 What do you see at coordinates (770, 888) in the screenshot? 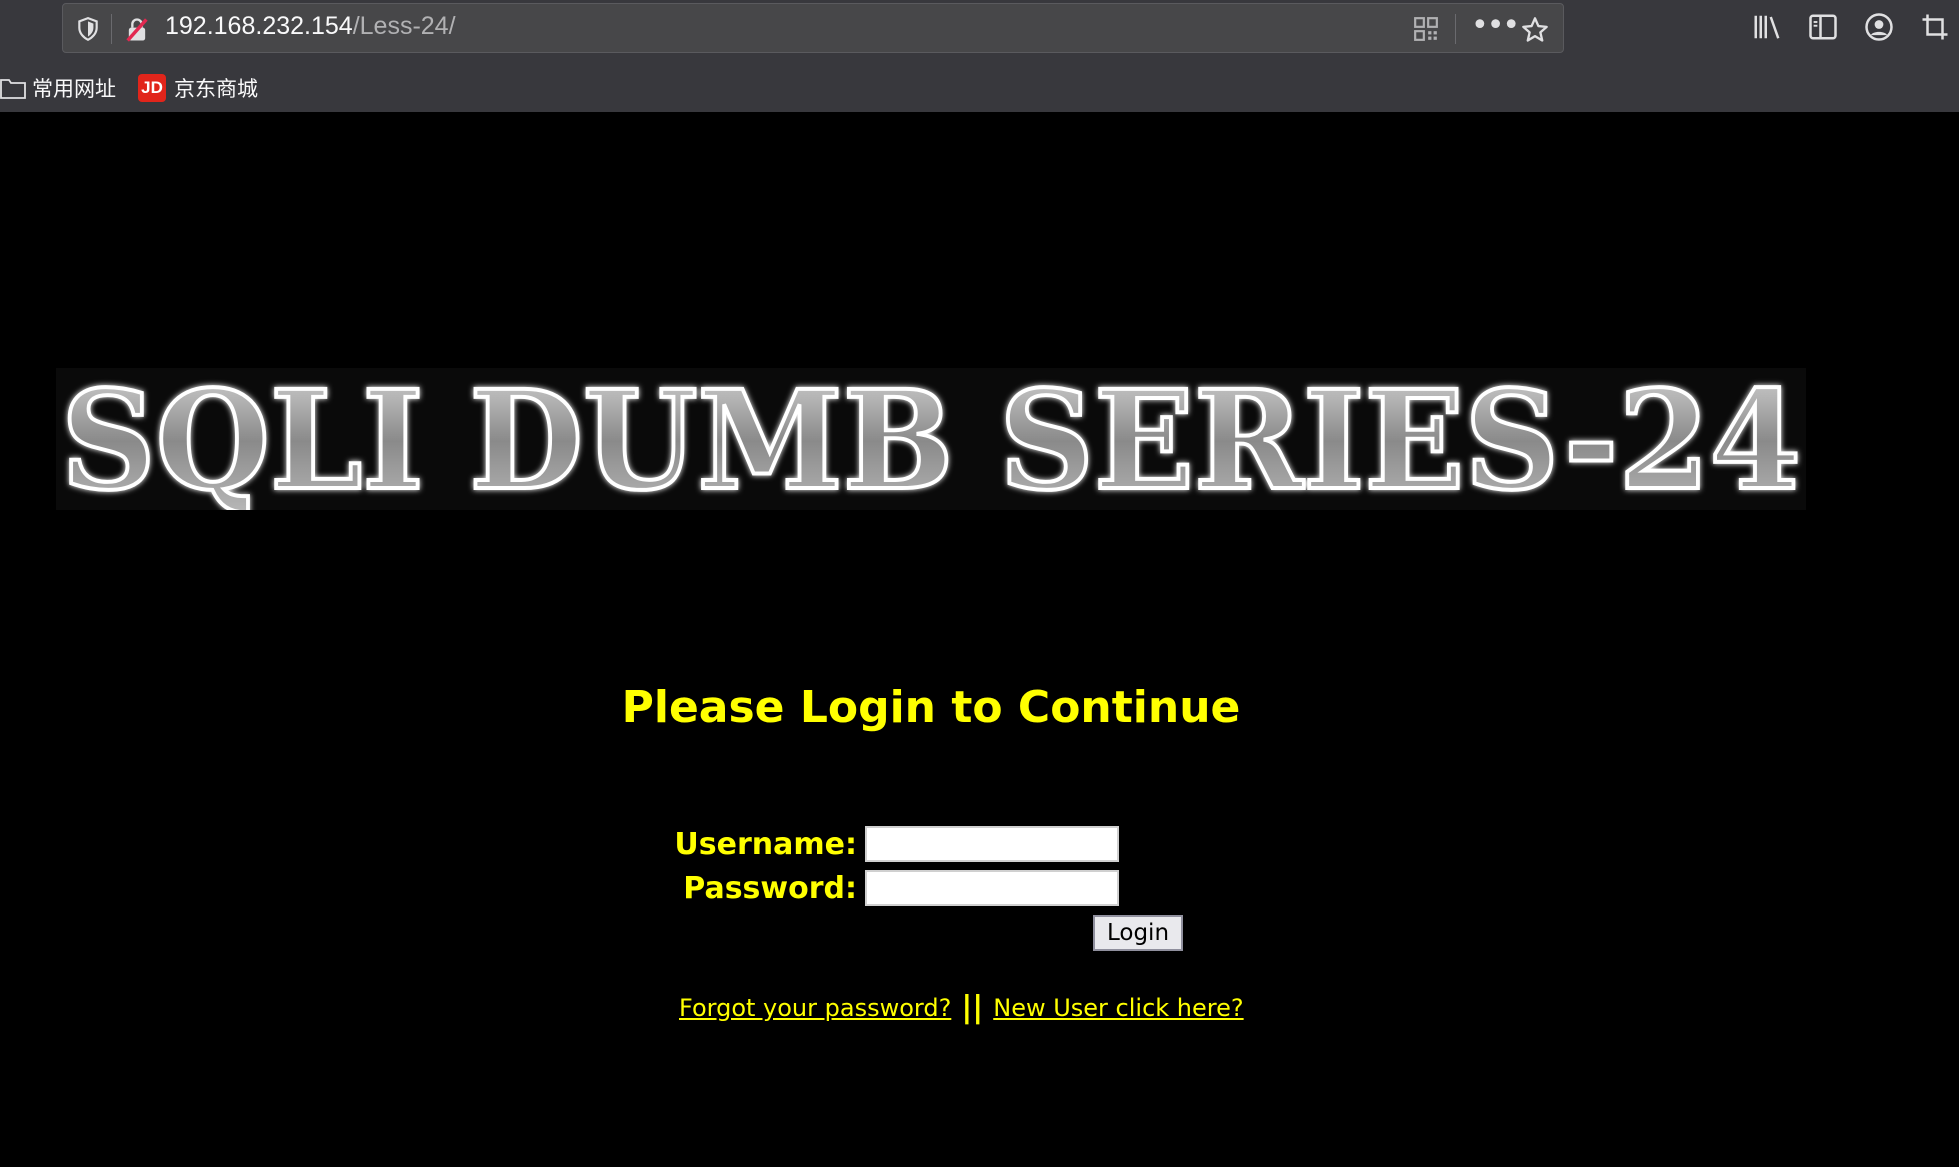
I see `password-label: Password:` at bounding box center [770, 888].